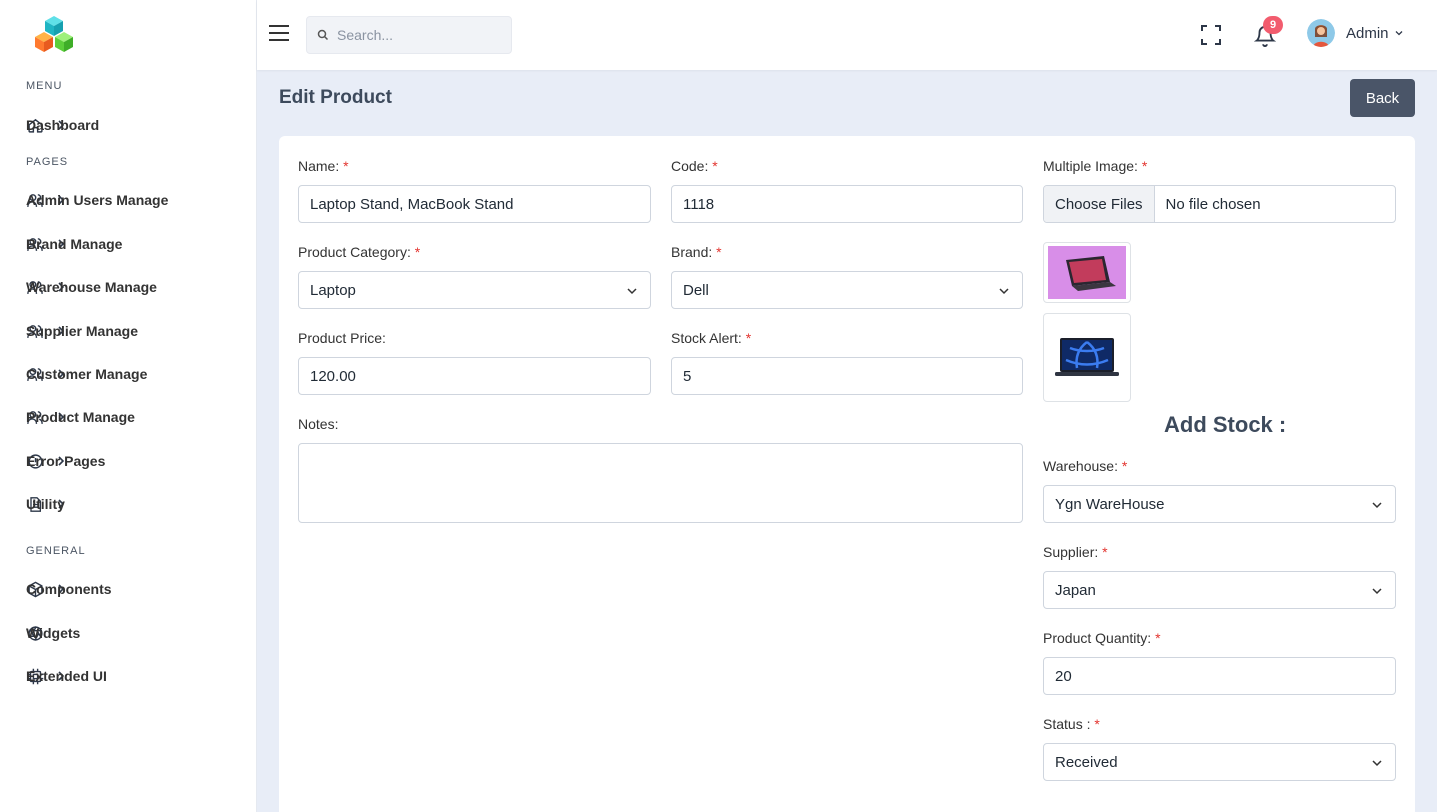 This screenshot has width=1437, height=812. I want to click on price-field: 120.00, so click(474, 376).